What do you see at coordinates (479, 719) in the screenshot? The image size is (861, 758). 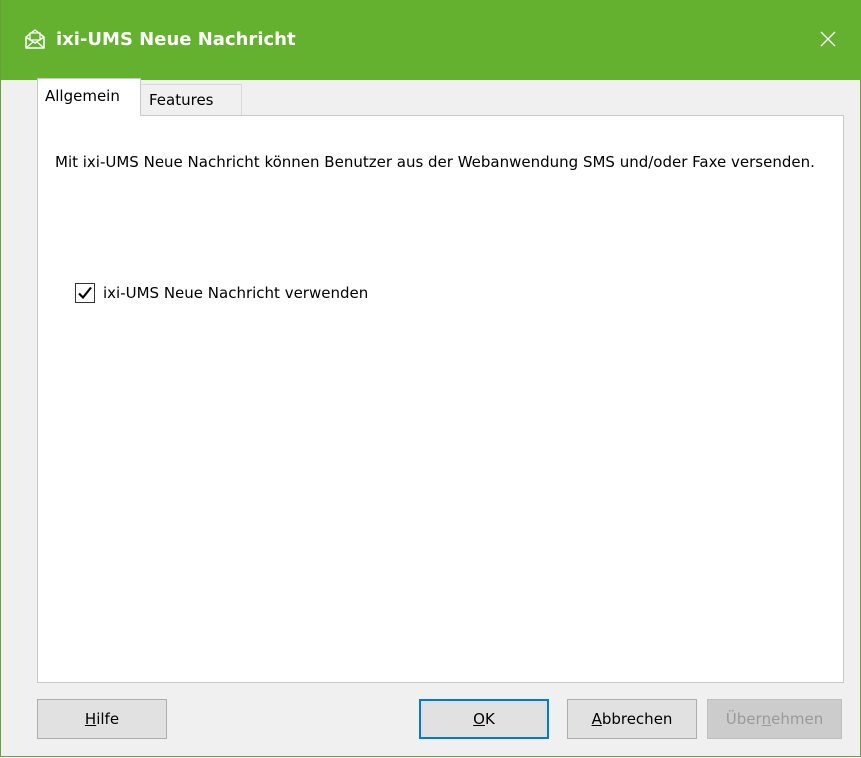 I see `ok-mnemonic: O` at bounding box center [479, 719].